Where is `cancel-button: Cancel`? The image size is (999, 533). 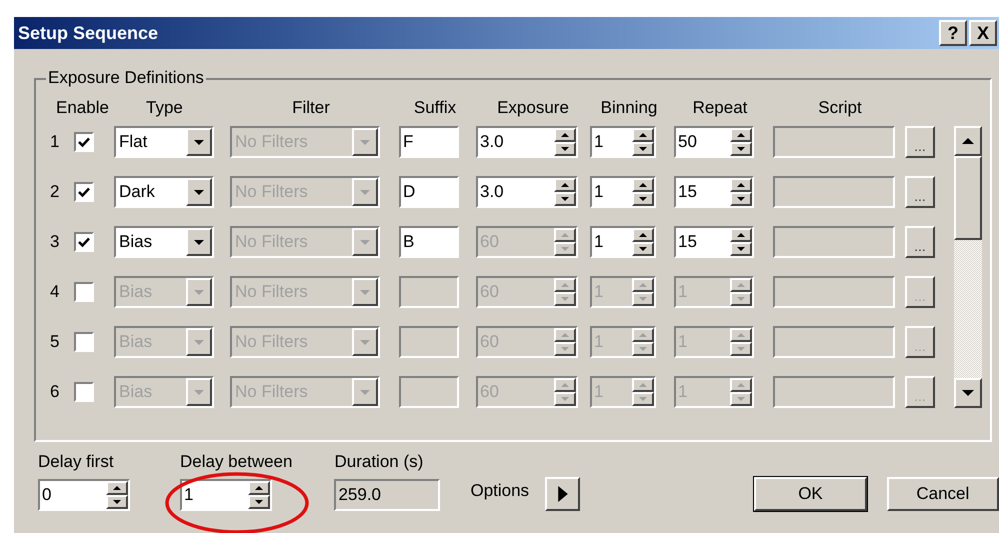 cancel-button: Cancel is located at coordinates (942, 494).